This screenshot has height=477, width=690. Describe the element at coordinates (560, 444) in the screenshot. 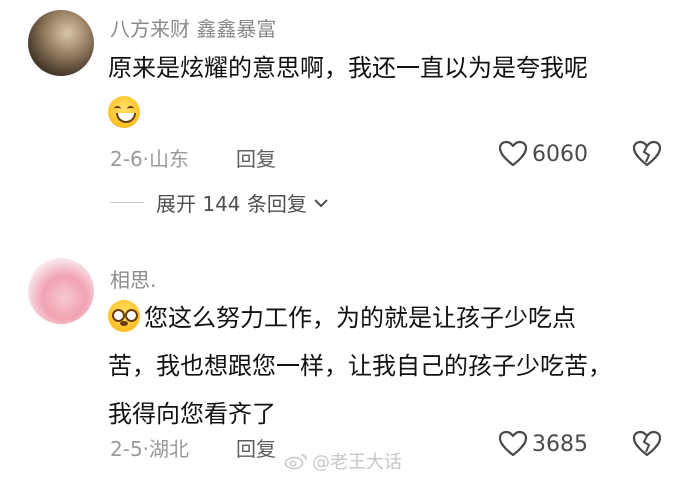

I see `like-count: 3685` at that location.